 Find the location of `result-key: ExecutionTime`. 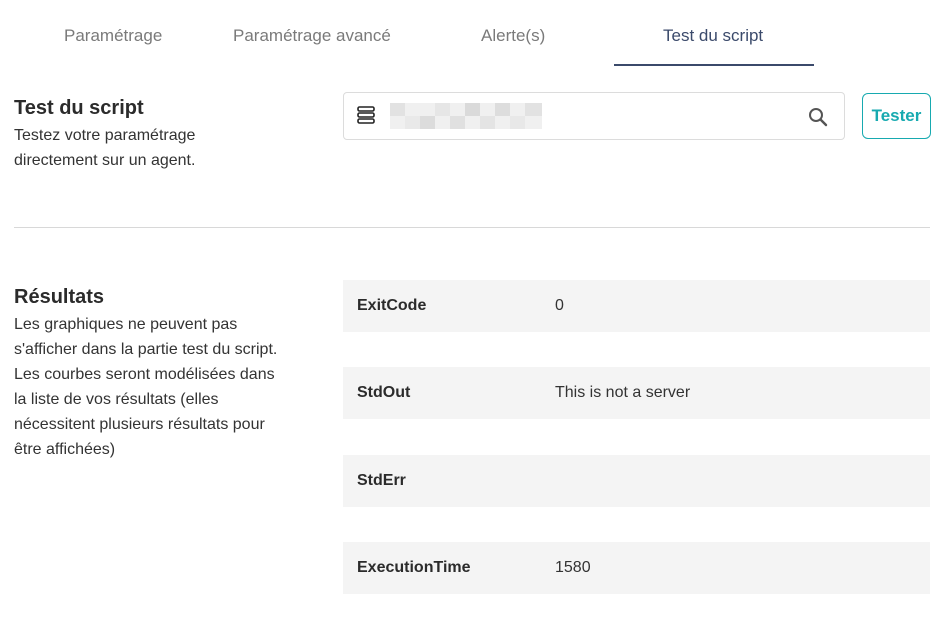

result-key: ExecutionTime is located at coordinates (414, 567).